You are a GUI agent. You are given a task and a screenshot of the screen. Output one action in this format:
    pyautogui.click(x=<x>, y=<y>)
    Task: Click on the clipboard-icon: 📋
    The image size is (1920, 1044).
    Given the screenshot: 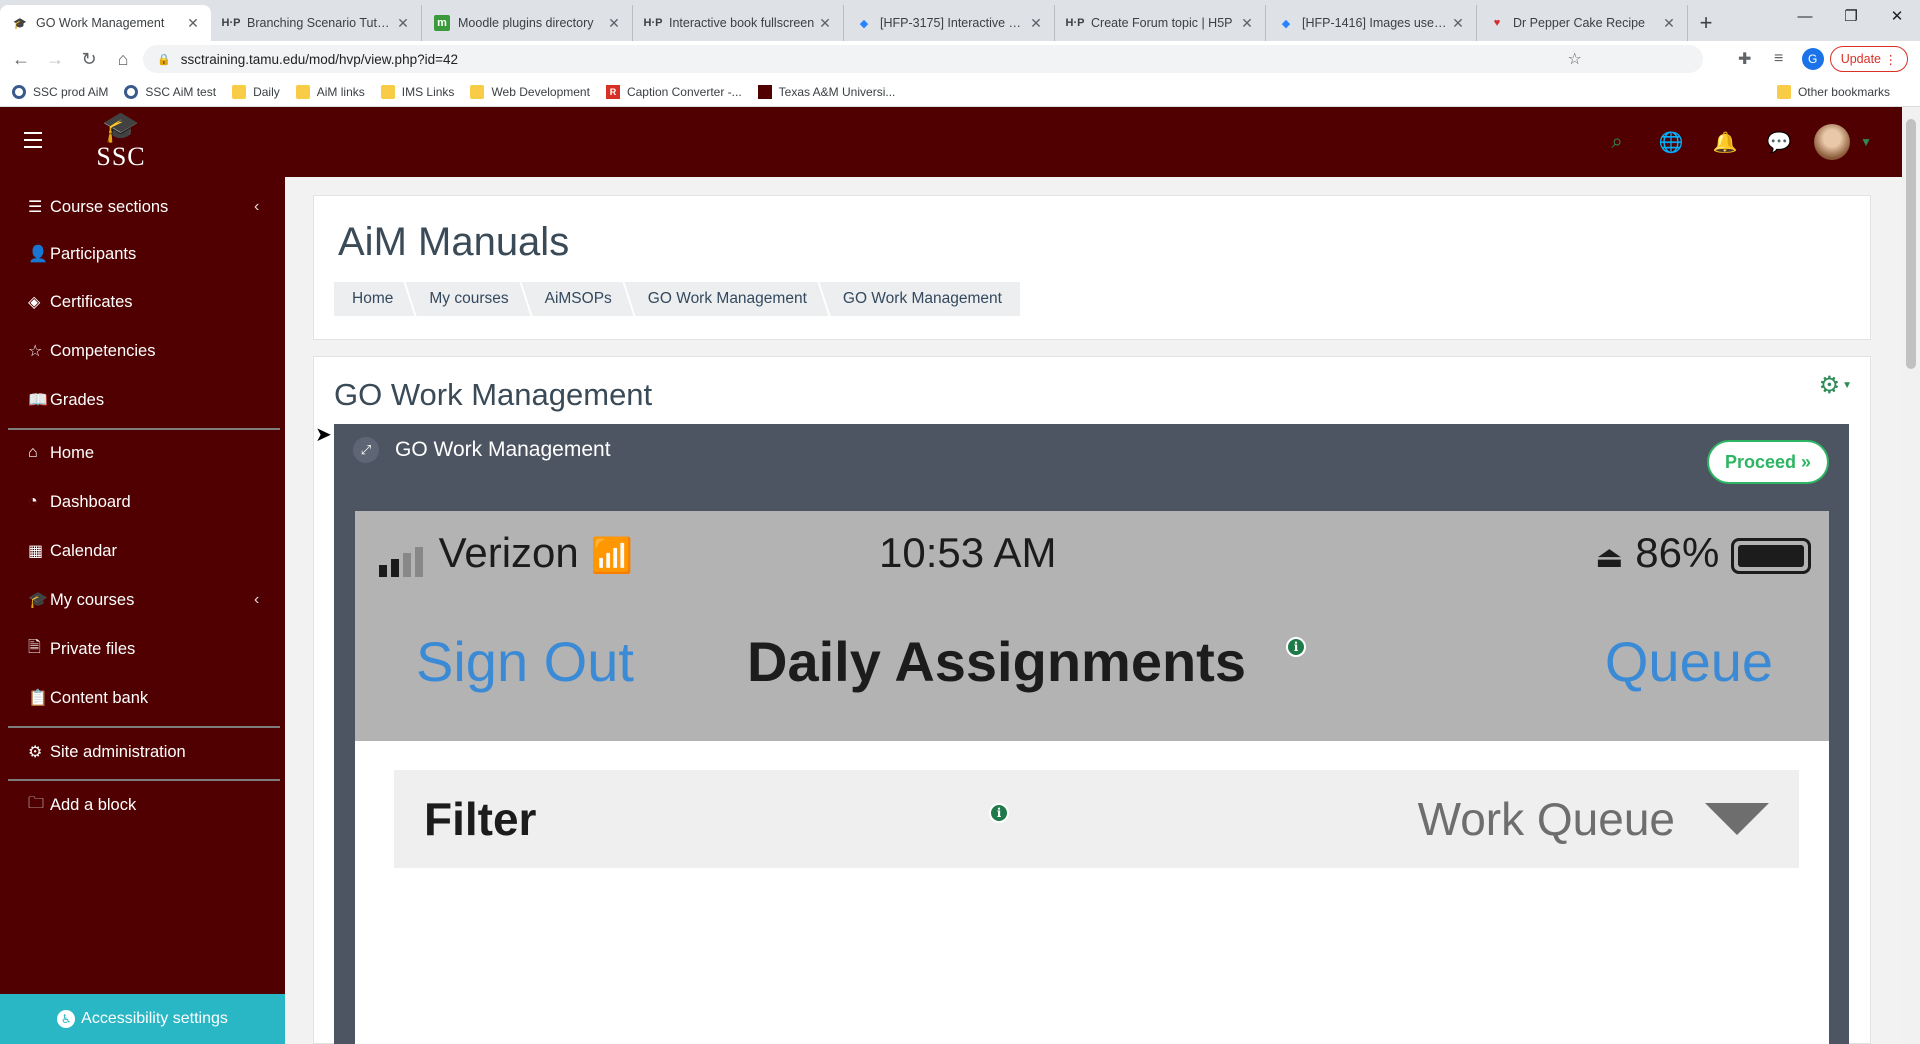 What is the action you would take?
    pyautogui.click(x=38, y=698)
    